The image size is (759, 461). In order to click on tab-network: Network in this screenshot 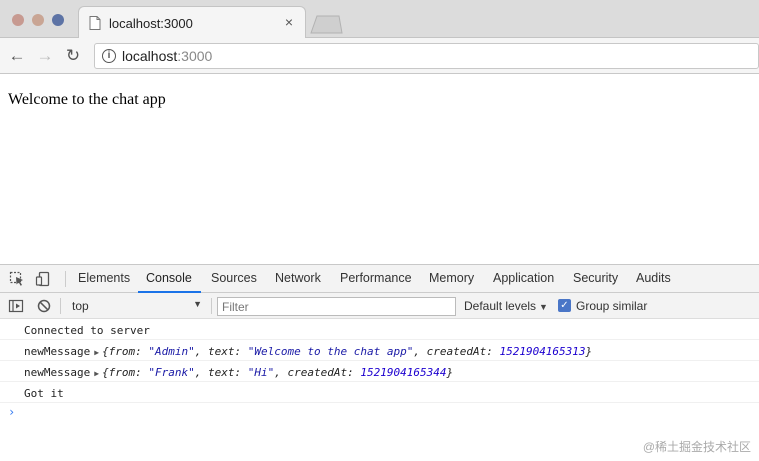, I will do `click(298, 278)`.